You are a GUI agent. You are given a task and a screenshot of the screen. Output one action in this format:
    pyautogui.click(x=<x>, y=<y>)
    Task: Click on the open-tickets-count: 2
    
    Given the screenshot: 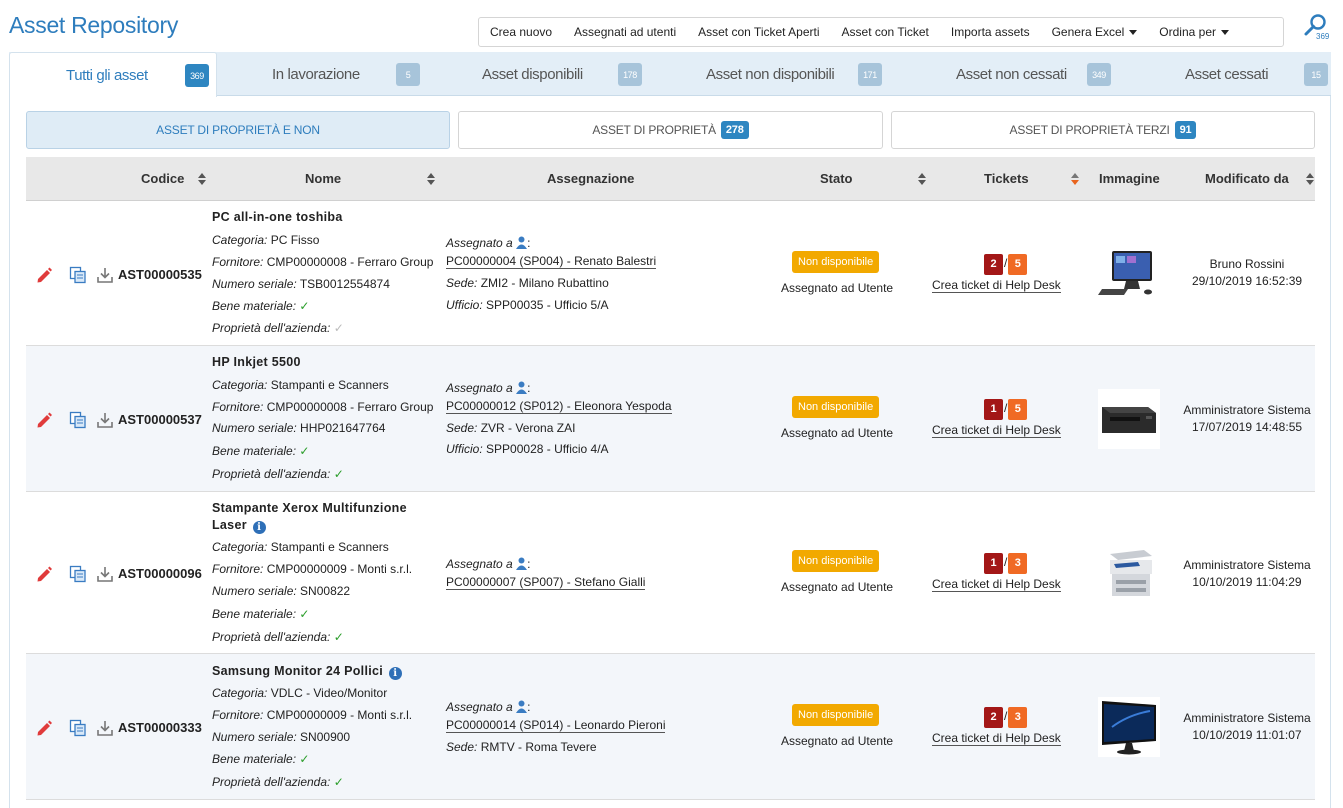 What is the action you would take?
    pyautogui.click(x=993, y=717)
    